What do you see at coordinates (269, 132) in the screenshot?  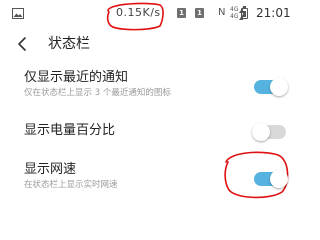 I see `battery-percentage-toggle` at bounding box center [269, 132].